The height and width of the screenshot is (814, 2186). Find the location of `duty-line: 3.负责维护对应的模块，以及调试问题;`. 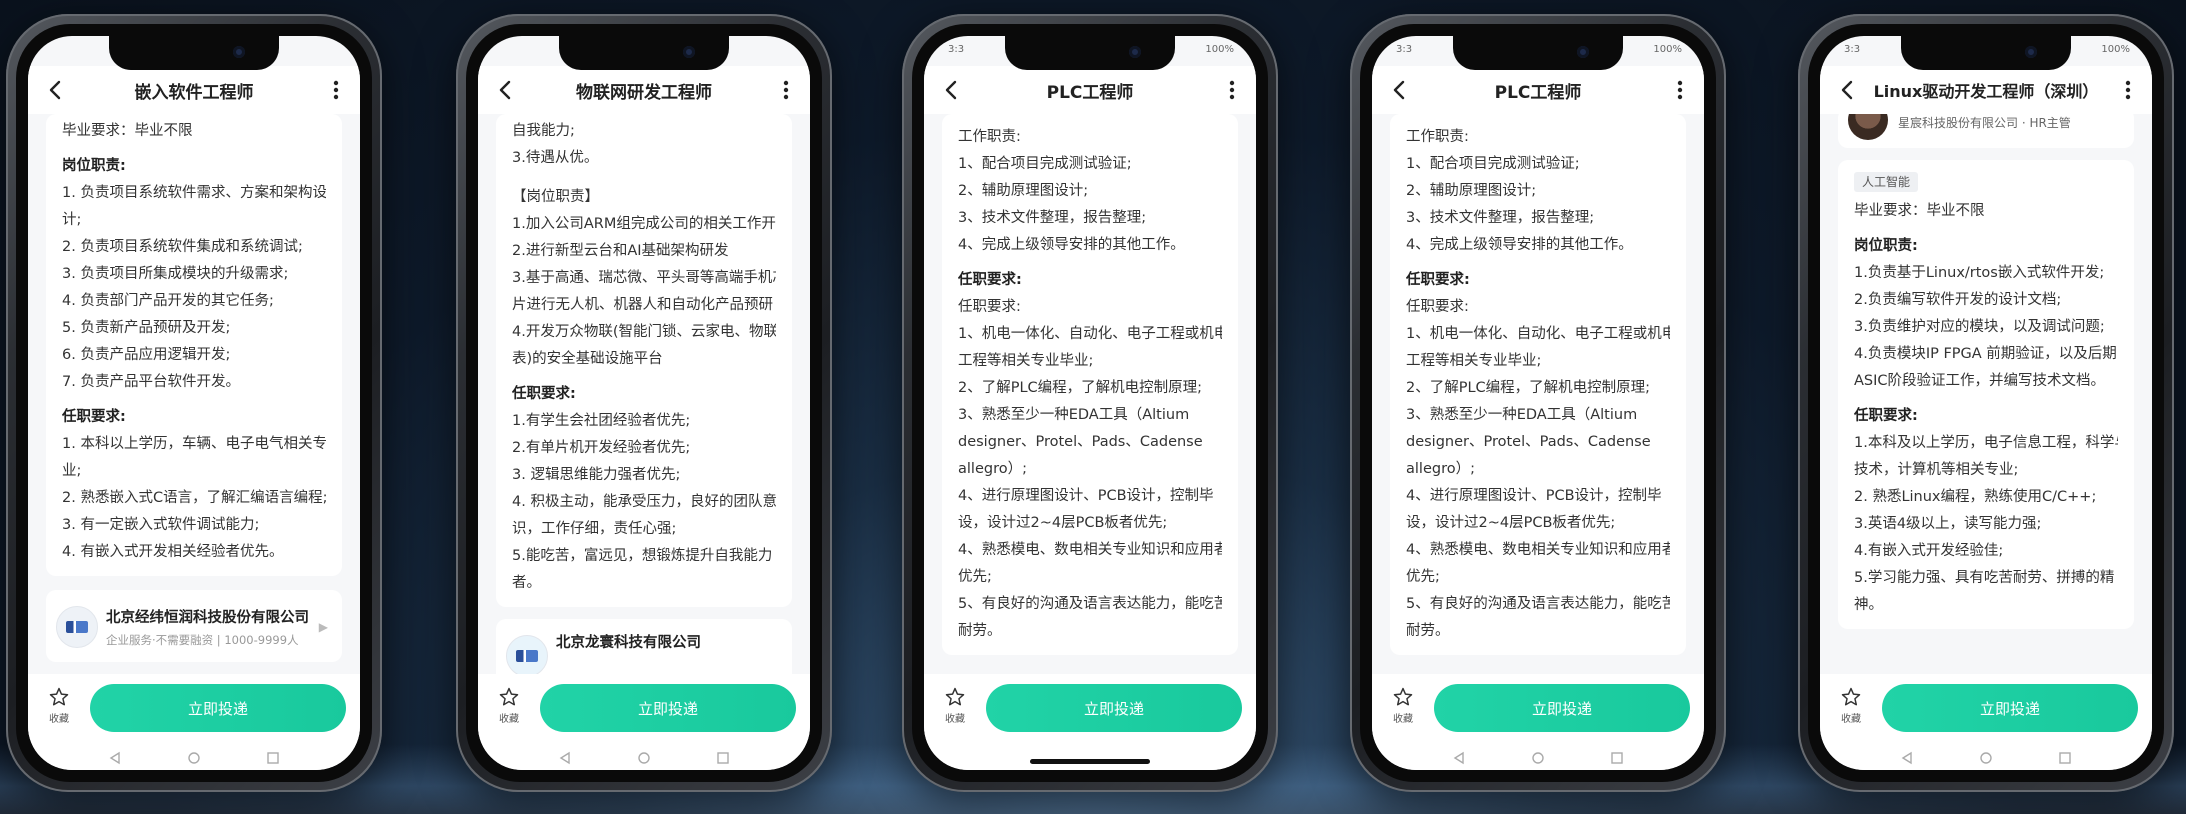

duty-line: 3.负责维护对应的模块，以及调试问题; is located at coordinates (1979, 327).